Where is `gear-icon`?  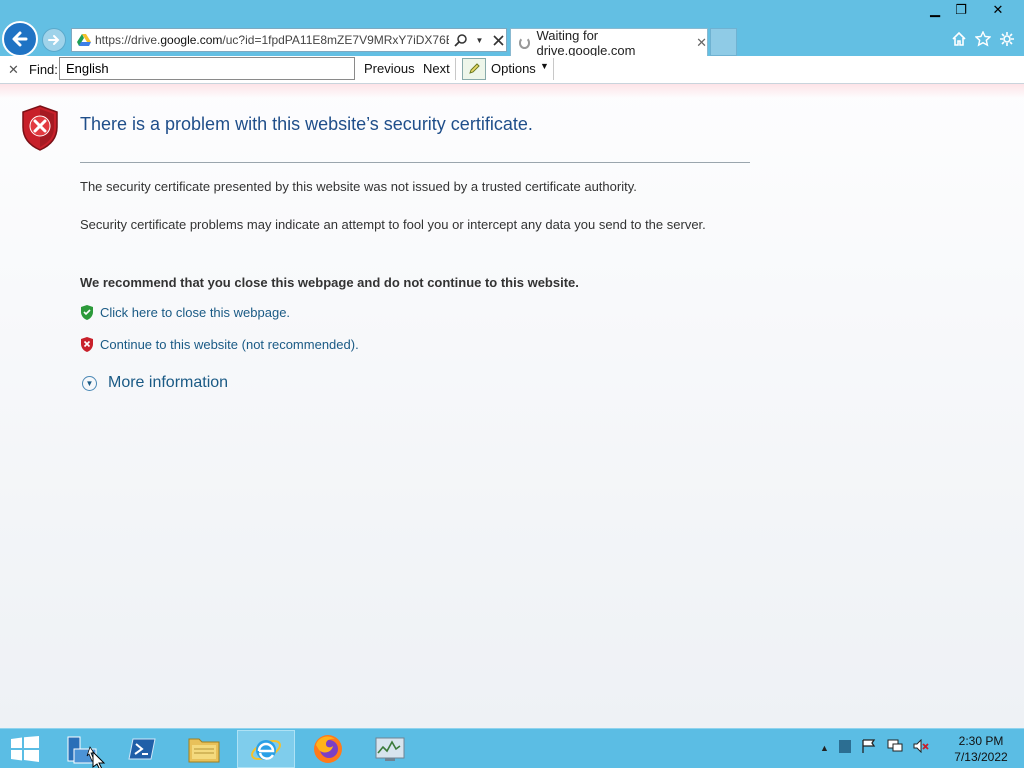
gear-icon is located at coordinates (1007, 39).